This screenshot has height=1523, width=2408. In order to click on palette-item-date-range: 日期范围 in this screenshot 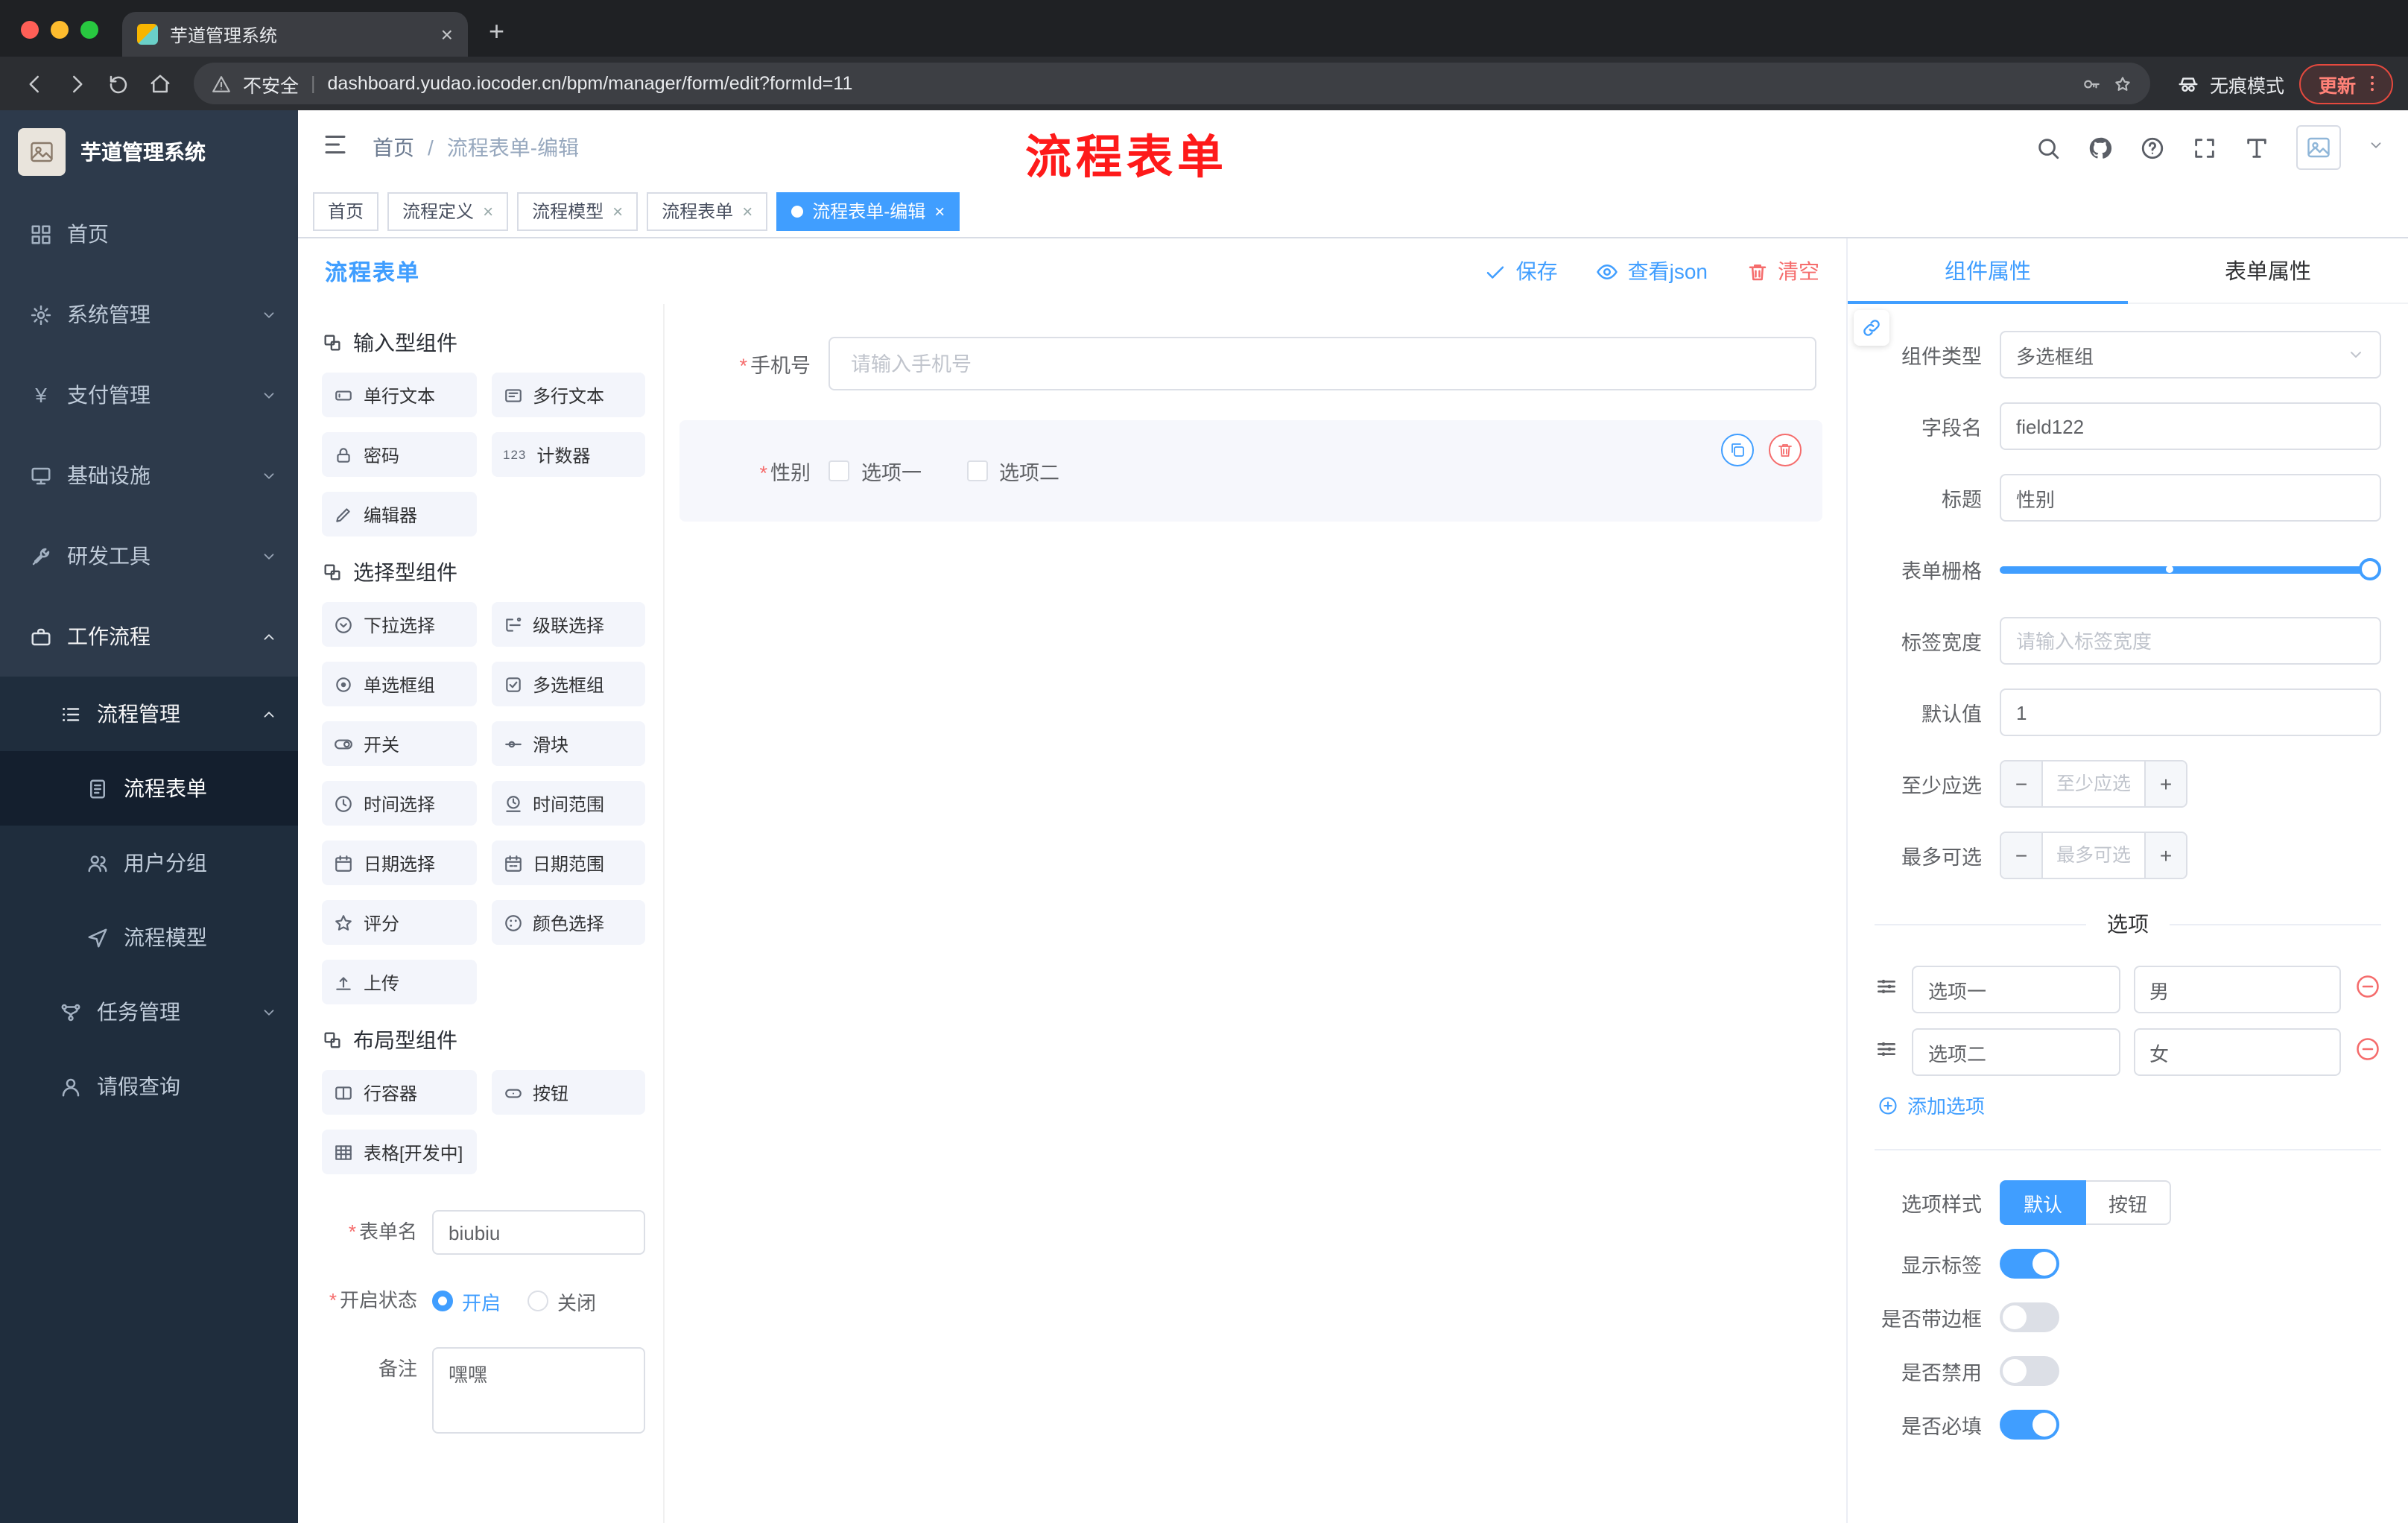, I will do `click(568, 862)`.